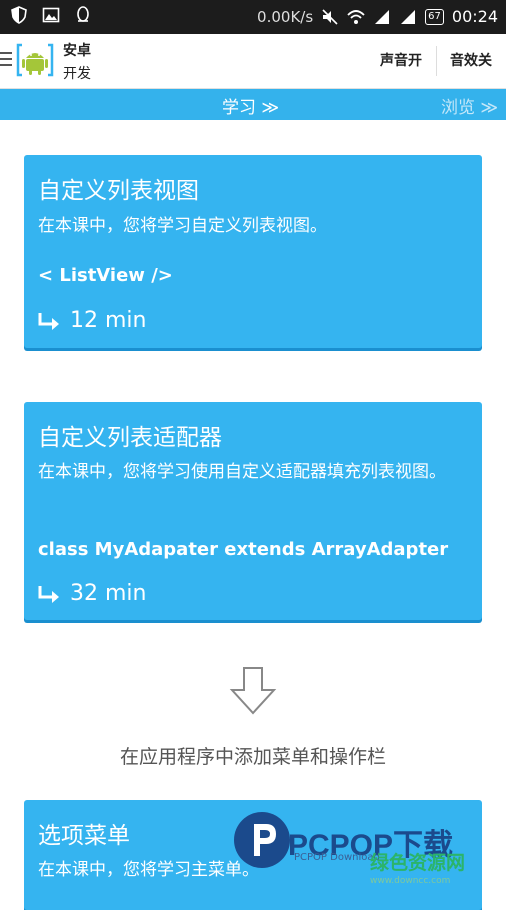 The width and height of the screenshot is (506, 910). What do you see at coordinates (253, 691) in the screenshot?
I see `down-arrow-icon` at bounding box center [253, 691].